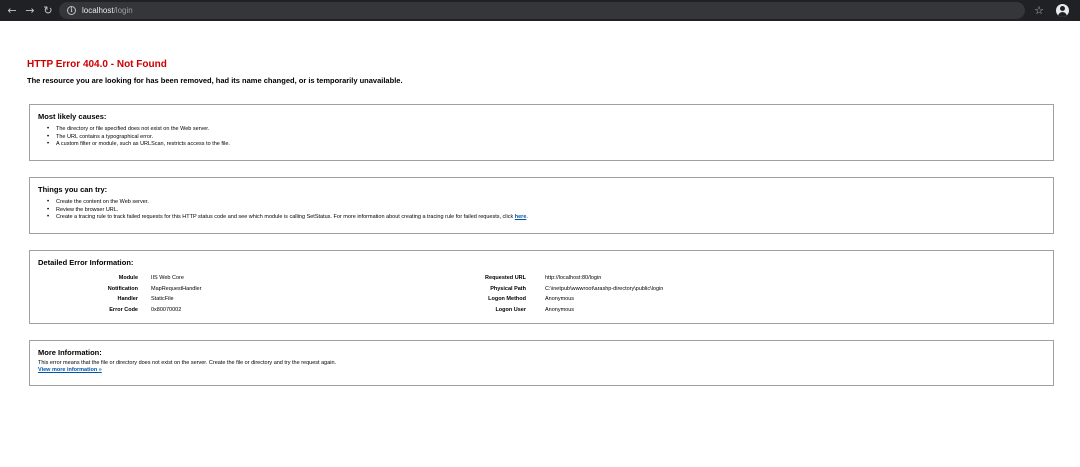 This screenshot has width=1080, height=467. What do you see at coordinates (122, 288) in the screenshot?
I see `detail-label: Notification` at bounding box center [122, 288].